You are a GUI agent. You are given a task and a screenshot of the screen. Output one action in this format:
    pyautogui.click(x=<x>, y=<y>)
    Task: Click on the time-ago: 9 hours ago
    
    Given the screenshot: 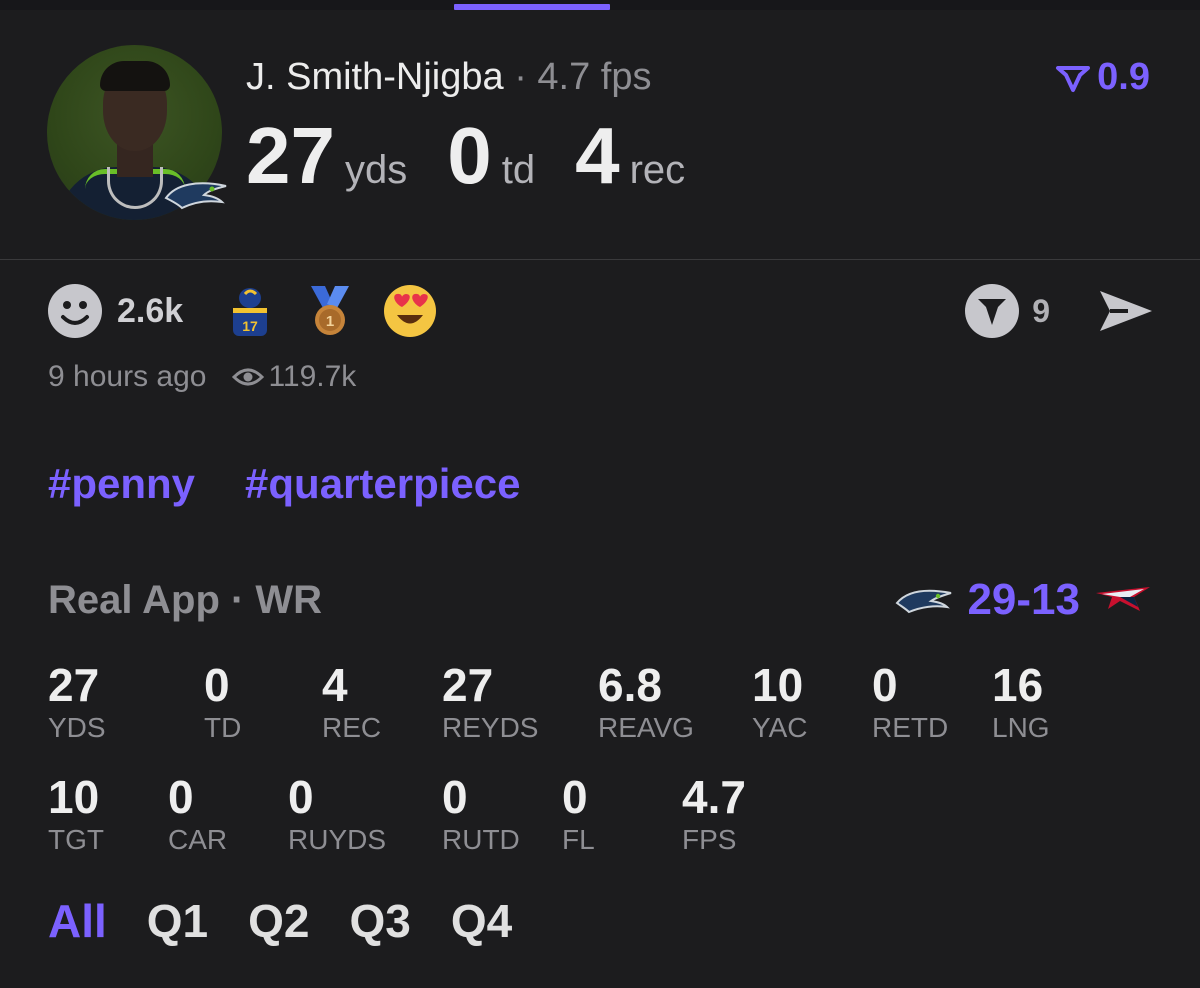 What is the action you would take?
    pyautogui.click(x=127, y=376)
    